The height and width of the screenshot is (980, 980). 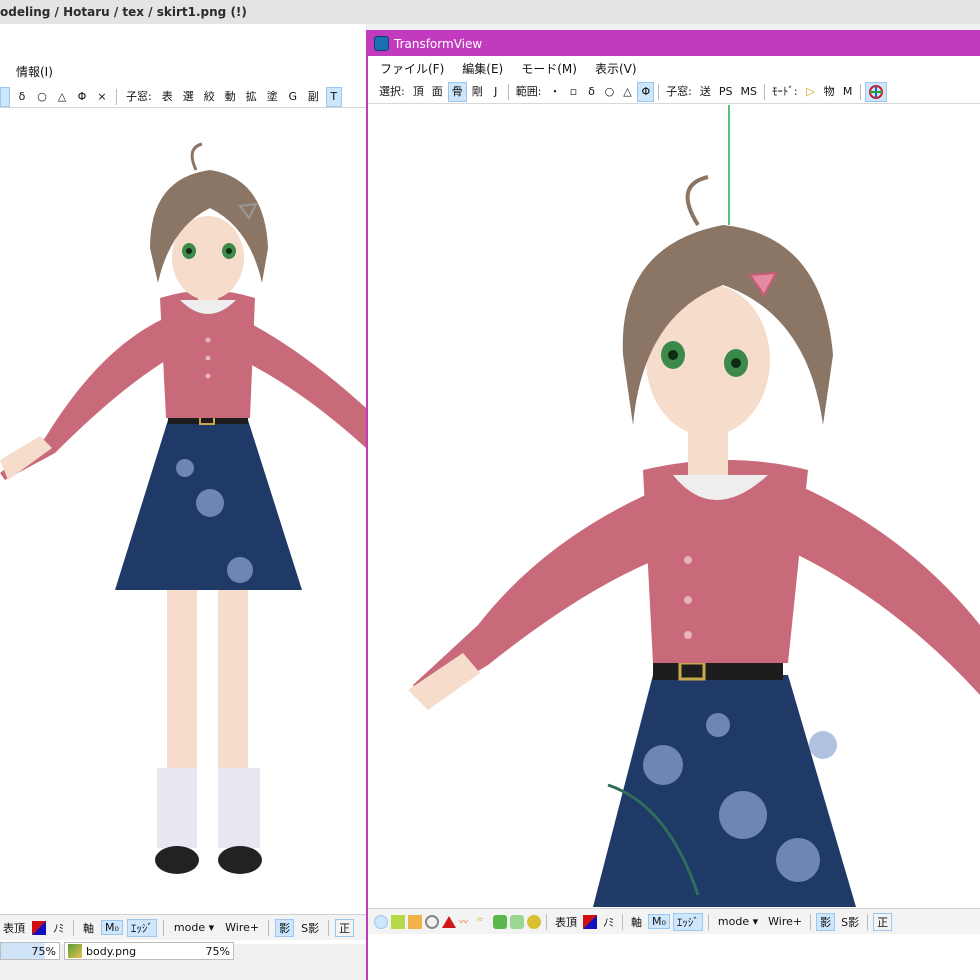 I want to click on child-t-button: T, so click(x=333, y=96).